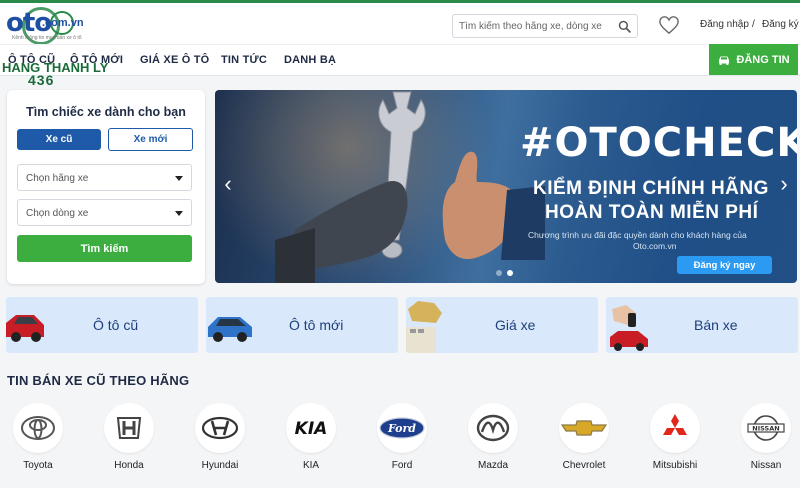 The image size is (800, 488). Describe the element at coordinates (106, 112) in the screenshot. I see `panel-title: Tìm chiếc xe dành cho bạn` at that location.